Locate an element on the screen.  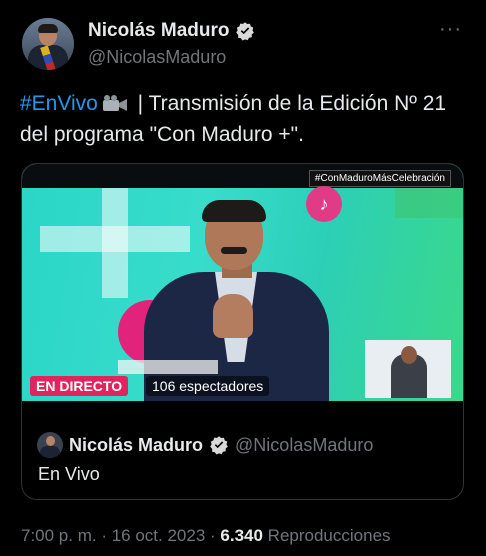
tweet-time: 7:00 p. m. is located at coordinates (59, 535).